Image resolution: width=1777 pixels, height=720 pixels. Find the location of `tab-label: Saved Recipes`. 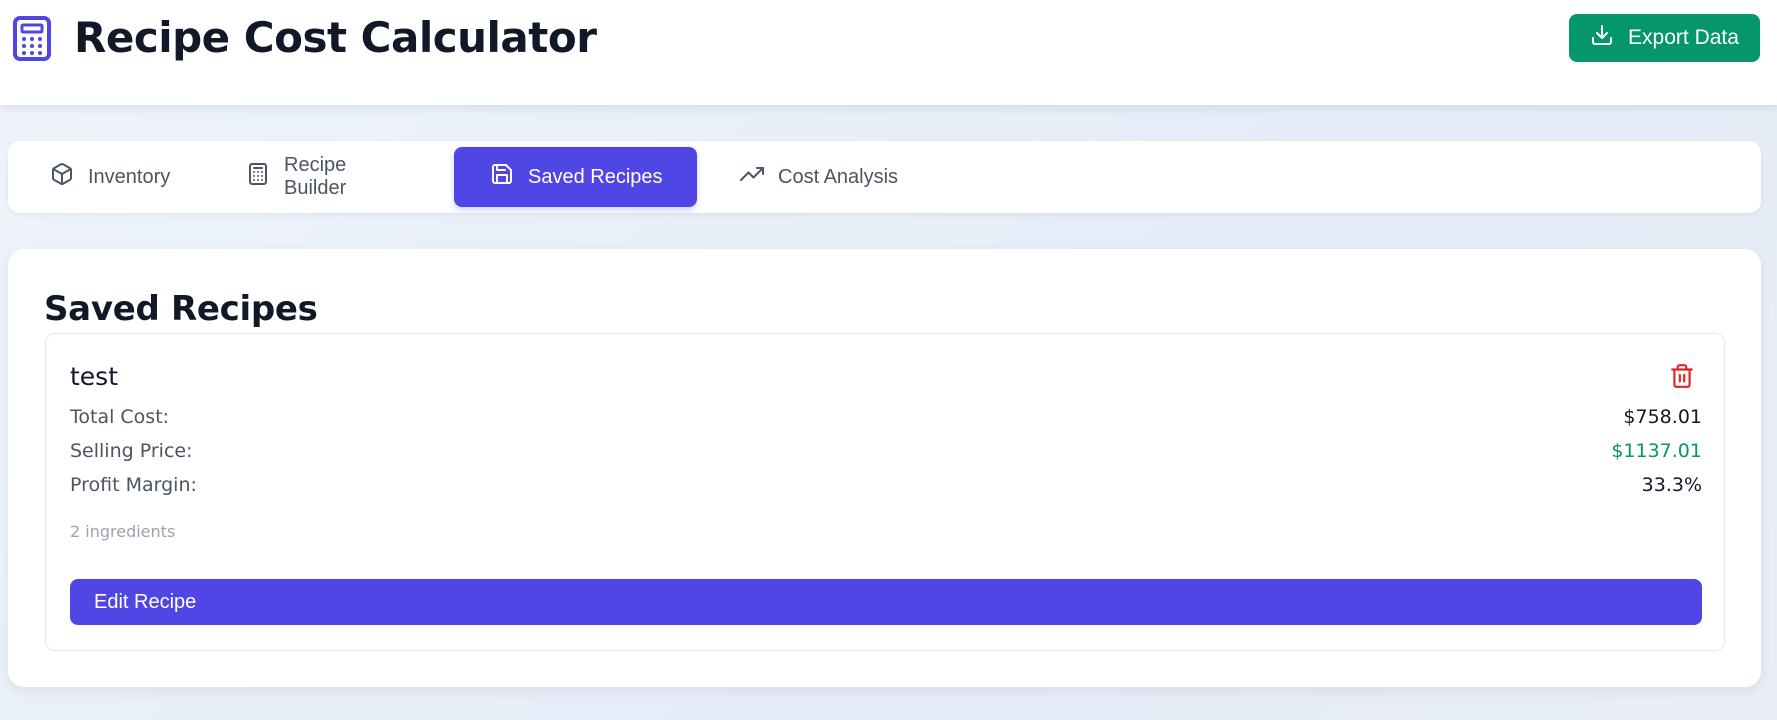

tab-label: Saved Recipes is located at coordinates (595, 176).